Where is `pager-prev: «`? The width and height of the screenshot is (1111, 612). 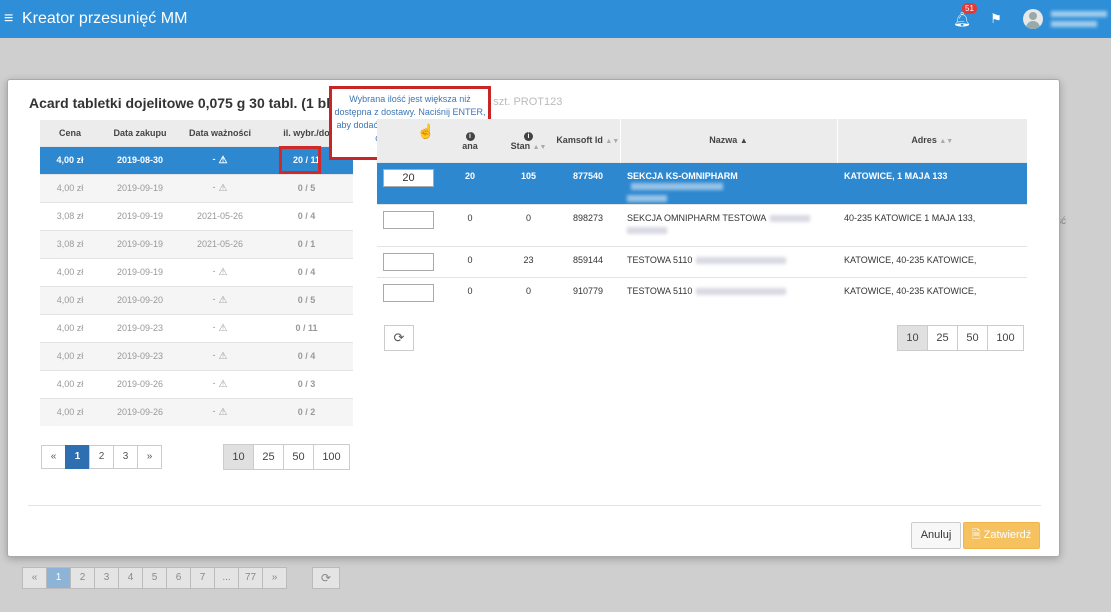 pager-prev: « is located at coordinates (53, 457).